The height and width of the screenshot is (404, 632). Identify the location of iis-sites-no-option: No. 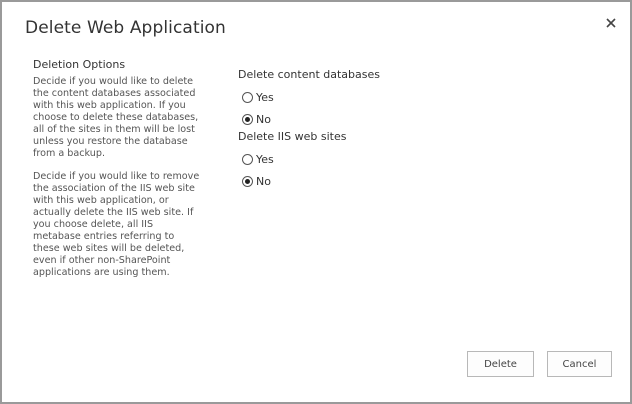
(368, 181).